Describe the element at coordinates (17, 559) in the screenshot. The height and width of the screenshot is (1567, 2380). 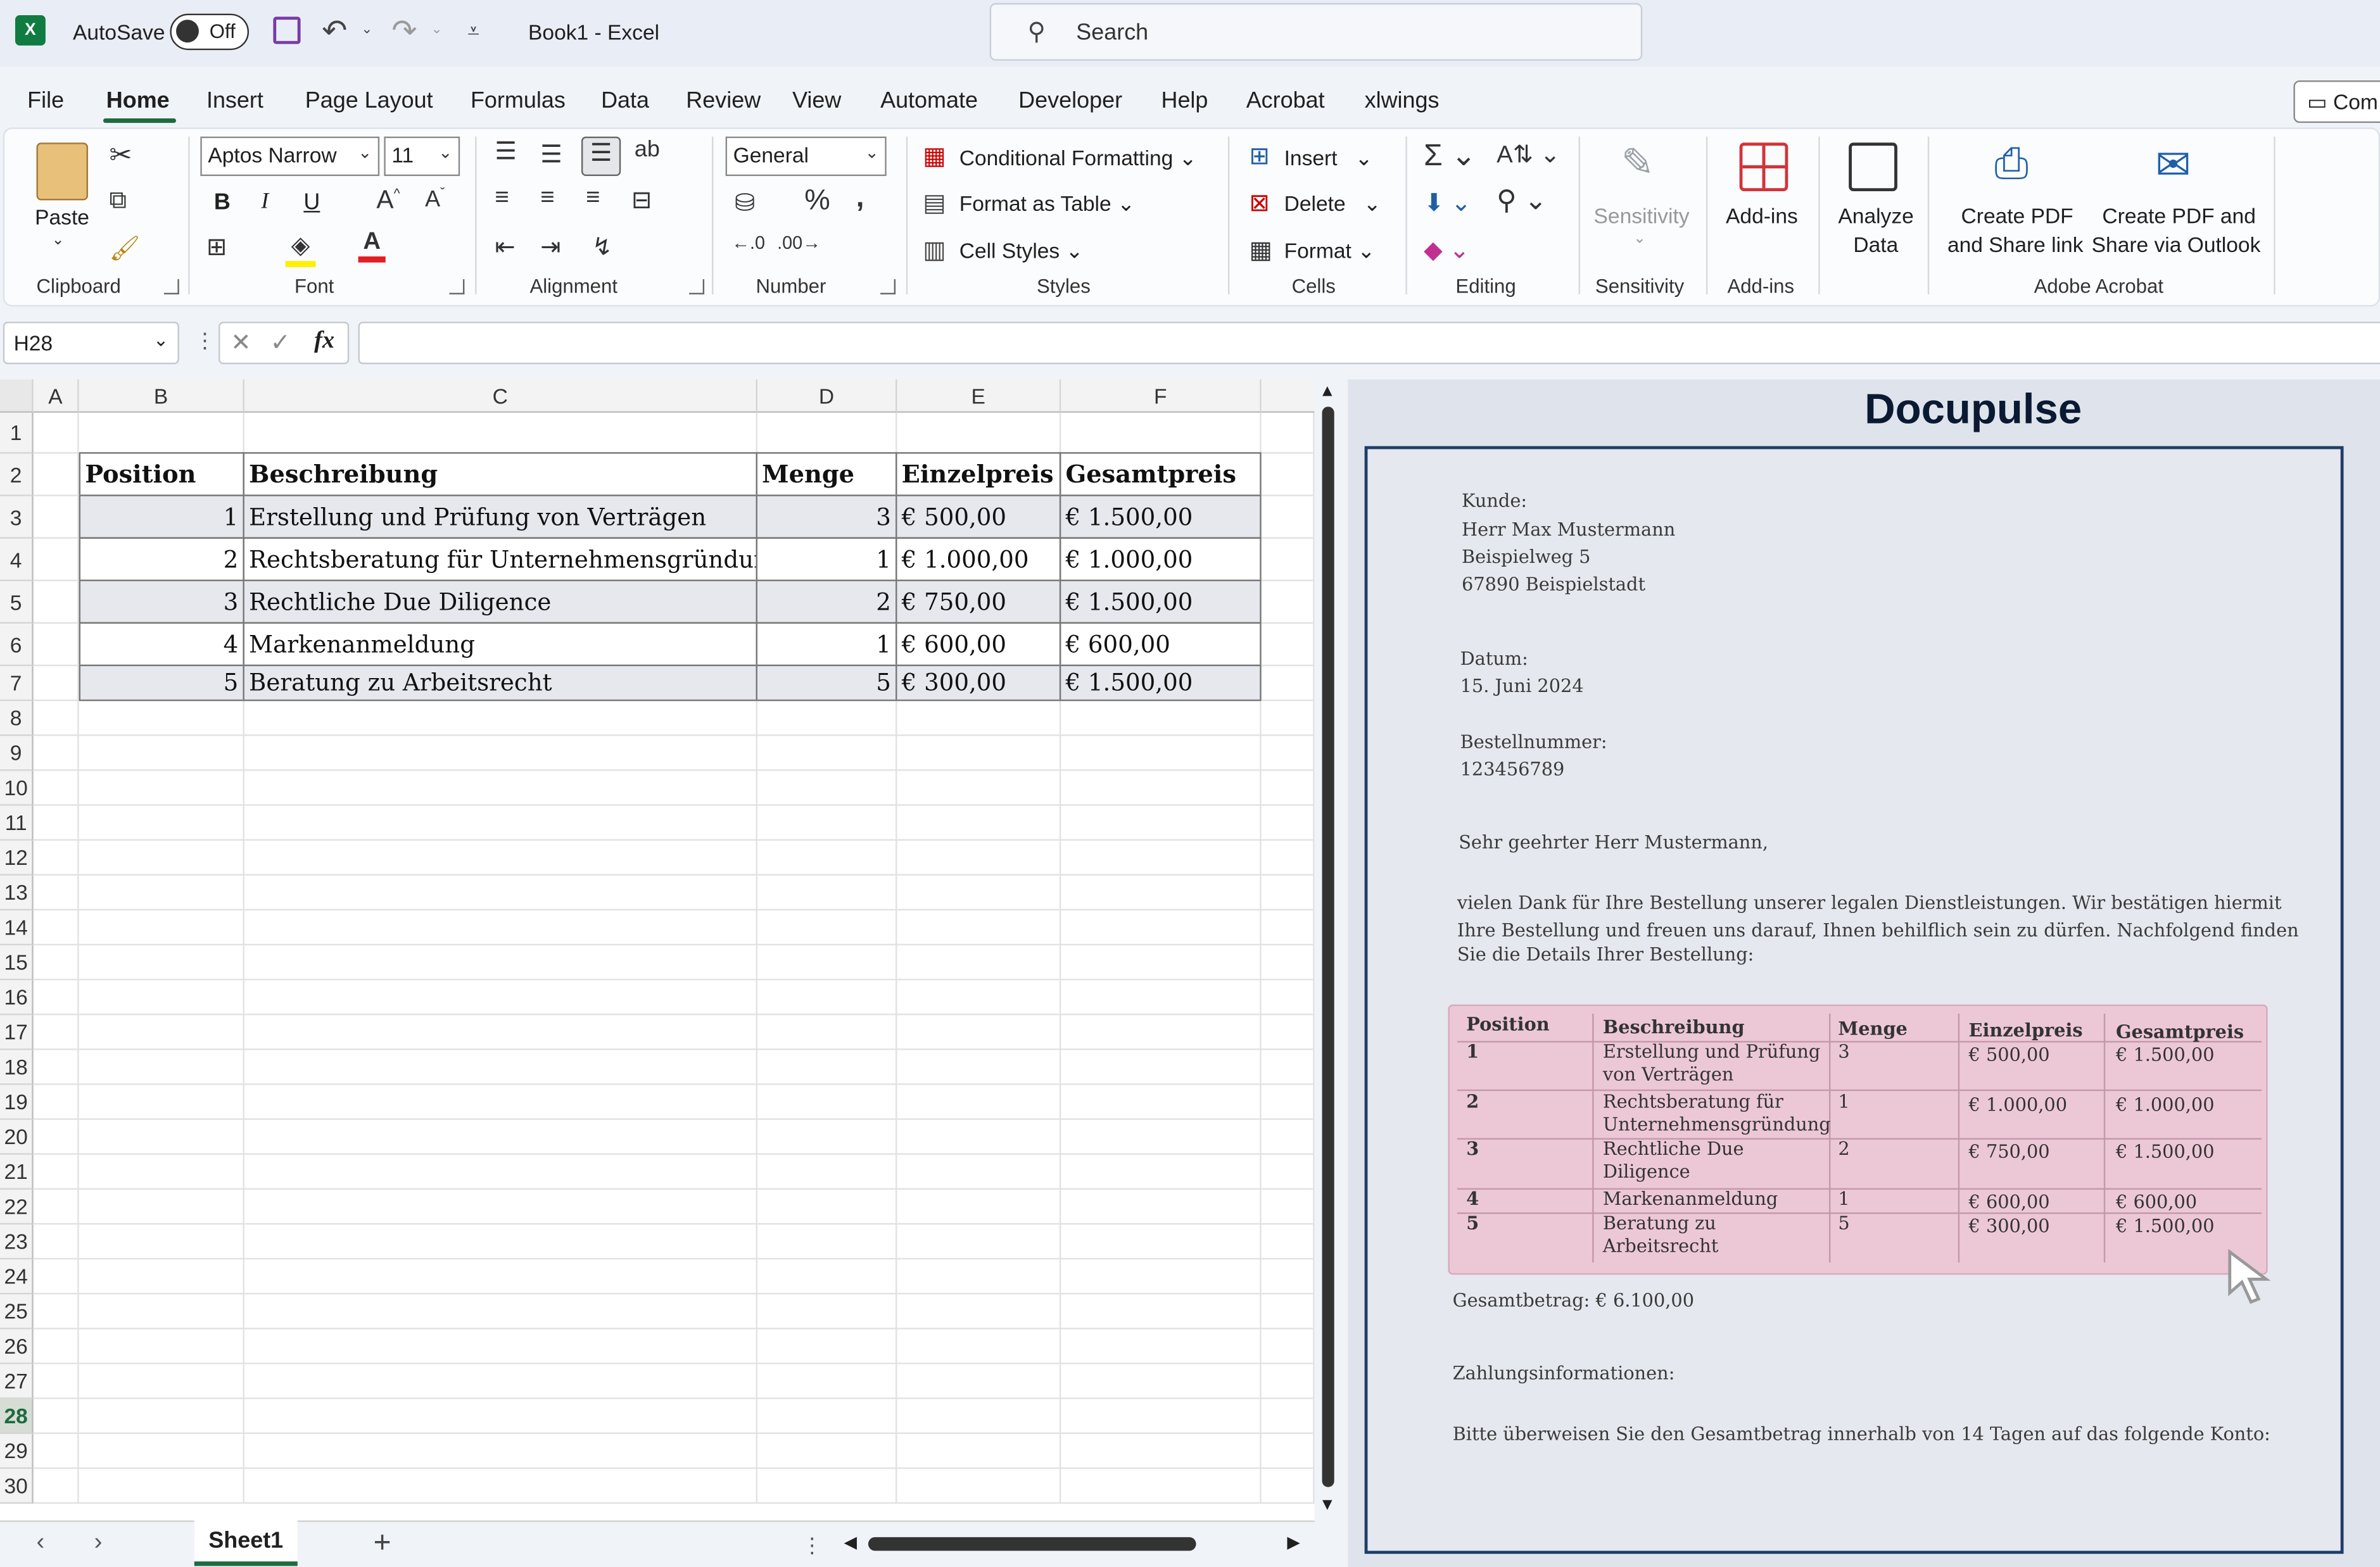
I see `row-header-4: 4` at that location.